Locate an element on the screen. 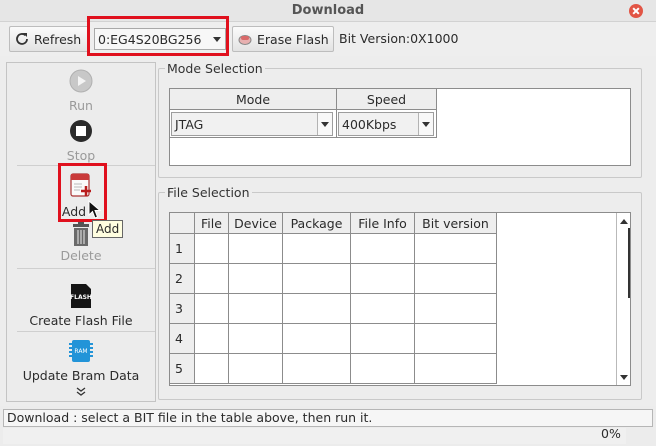  bit-version-header: Bit version is located at coordinates (456, 223).